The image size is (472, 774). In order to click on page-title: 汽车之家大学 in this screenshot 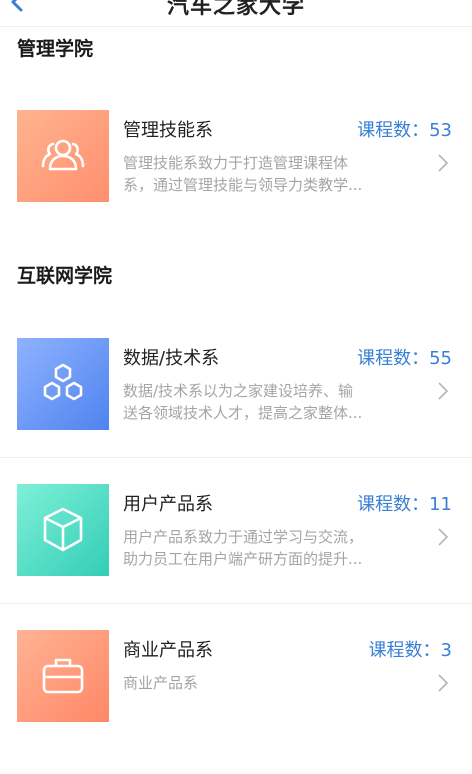, I will do `click(235, 9)`.